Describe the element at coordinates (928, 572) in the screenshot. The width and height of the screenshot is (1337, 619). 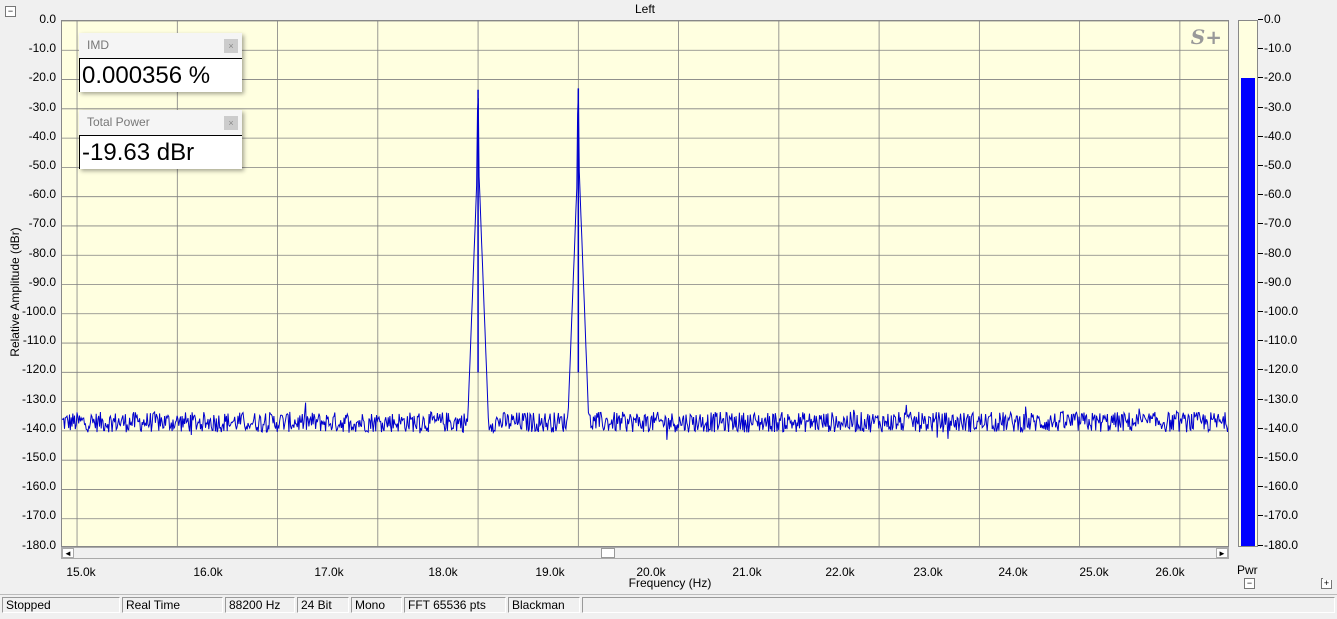
I see `x-tick-label: 23.0k` at that location.